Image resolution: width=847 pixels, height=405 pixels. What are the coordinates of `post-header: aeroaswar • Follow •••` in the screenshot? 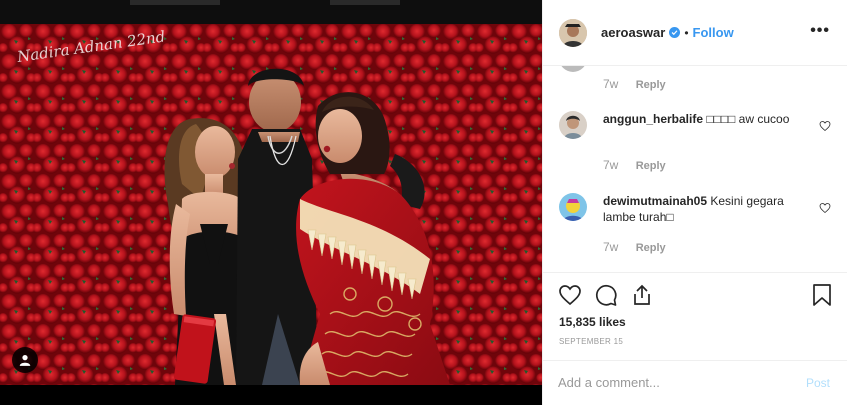 It's located at (695, 33).